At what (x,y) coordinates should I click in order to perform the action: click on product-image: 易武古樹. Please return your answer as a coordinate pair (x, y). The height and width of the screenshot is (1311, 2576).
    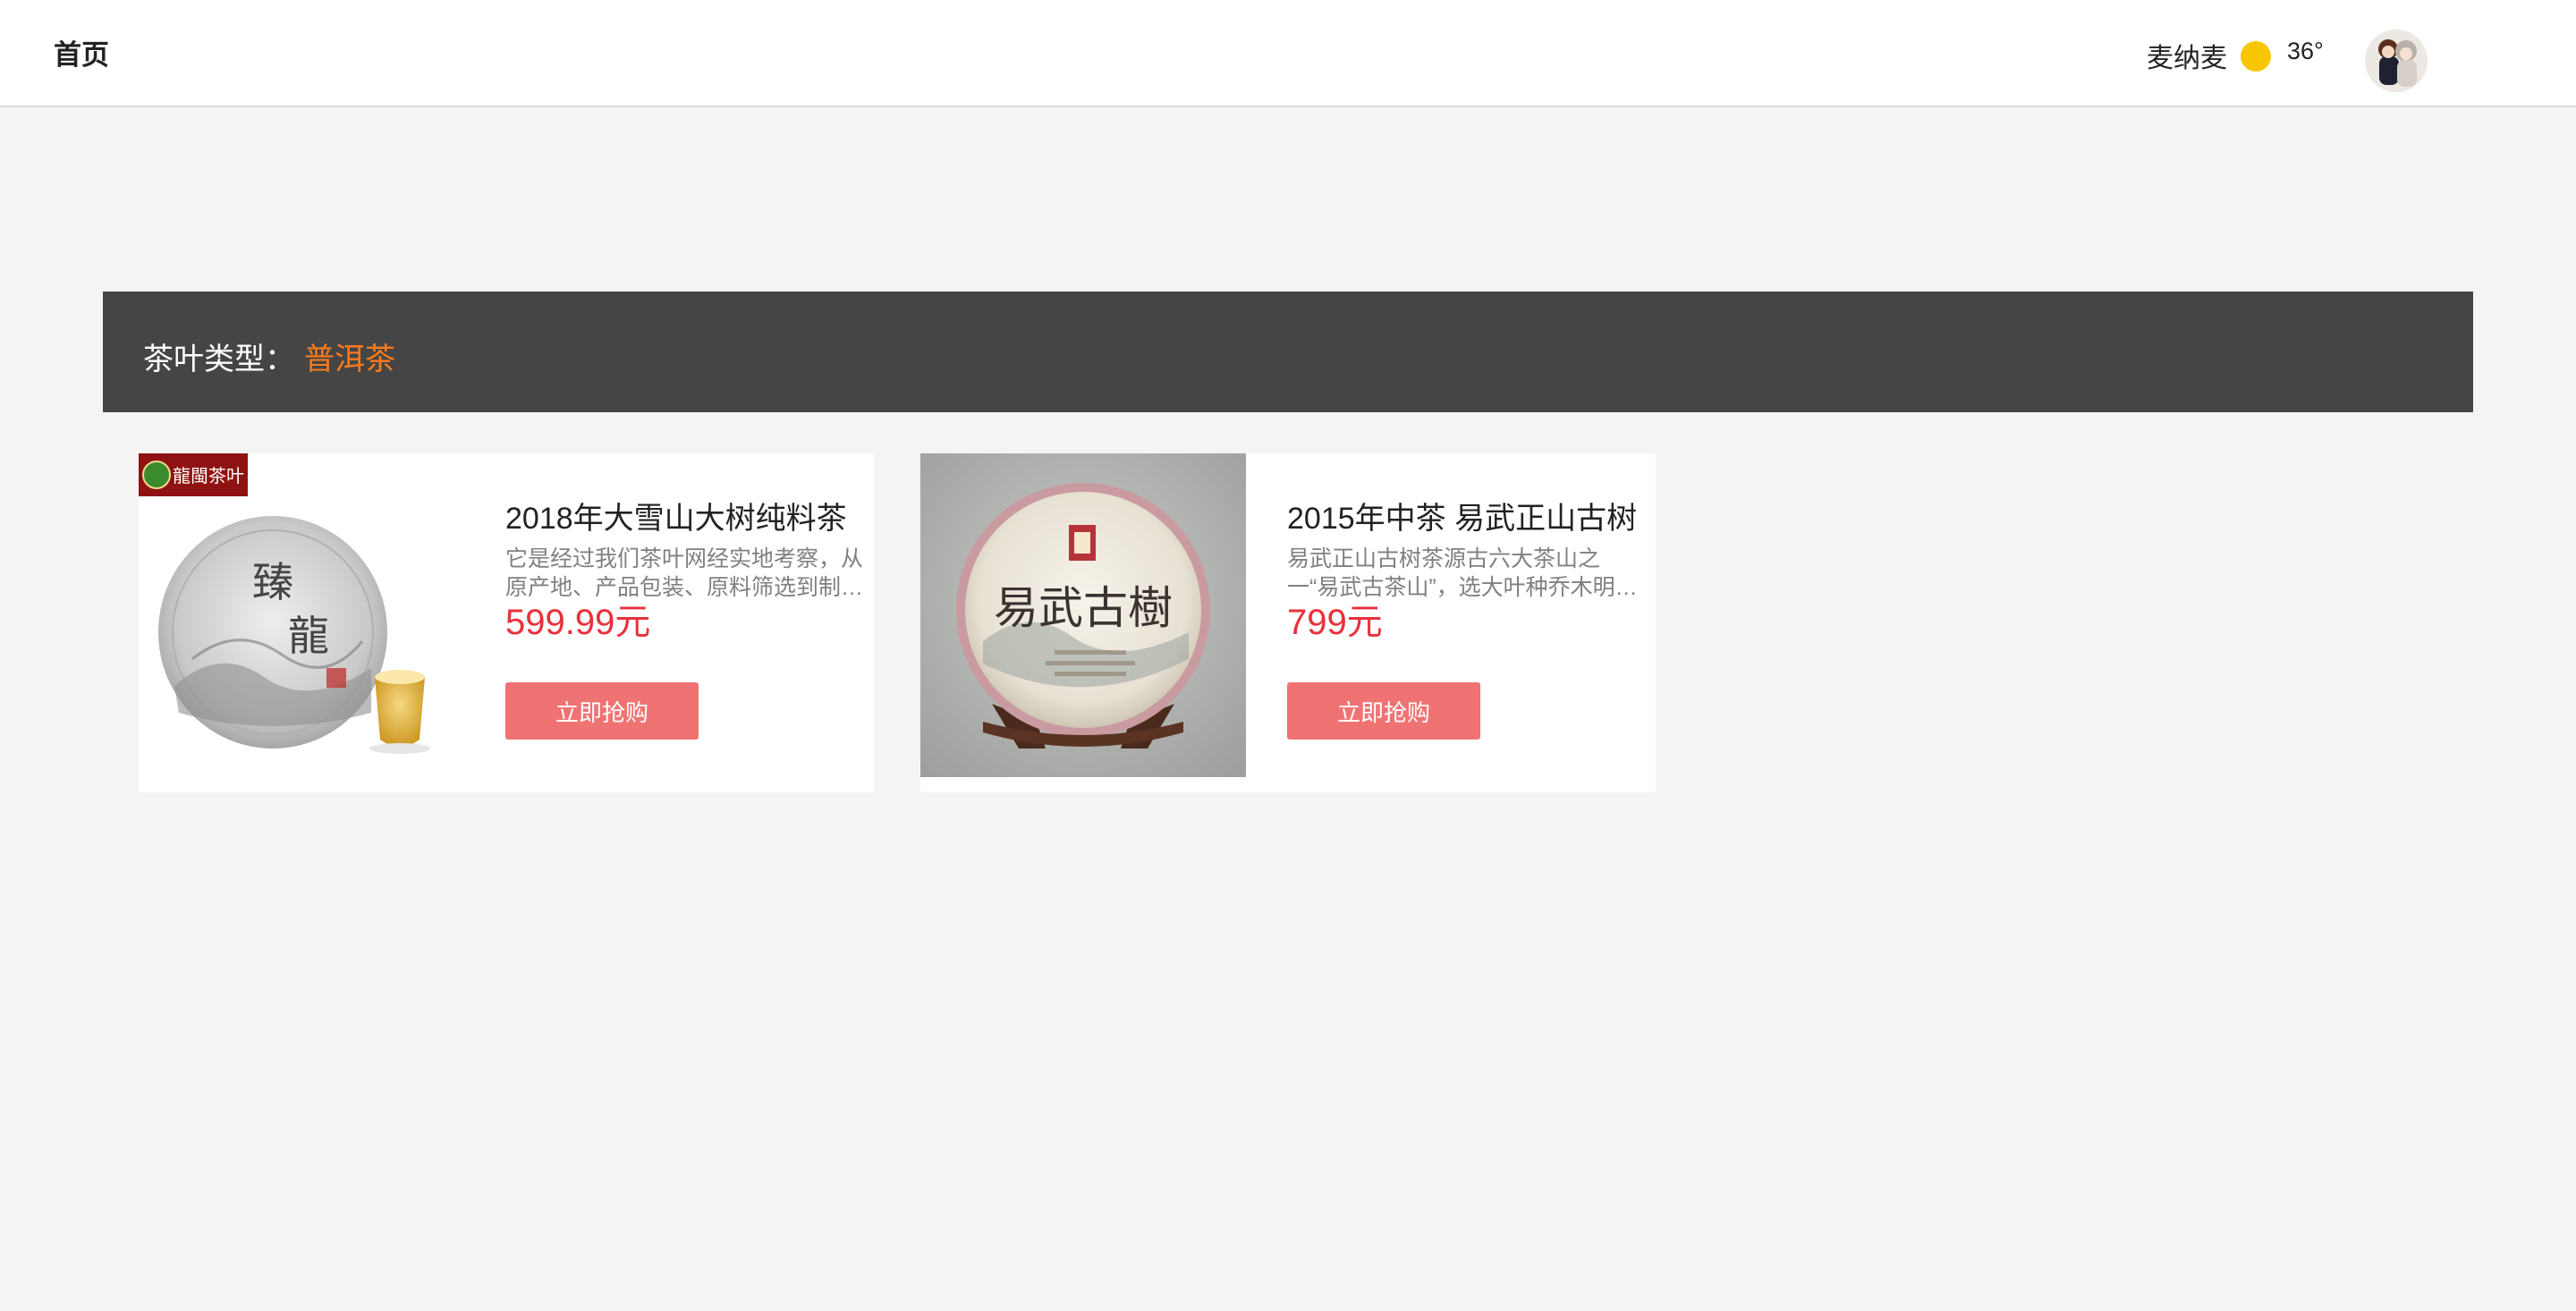
    Looking at the image, I should click on (1083, 615).